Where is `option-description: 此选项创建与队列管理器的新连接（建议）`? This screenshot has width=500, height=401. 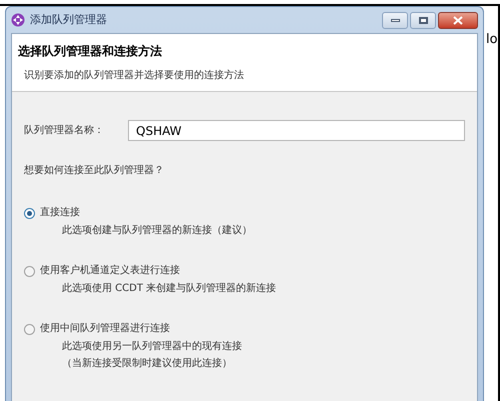
option-description: 此选项创建与队列管理器的新连接（建议） is located at coordinates (157, 231).